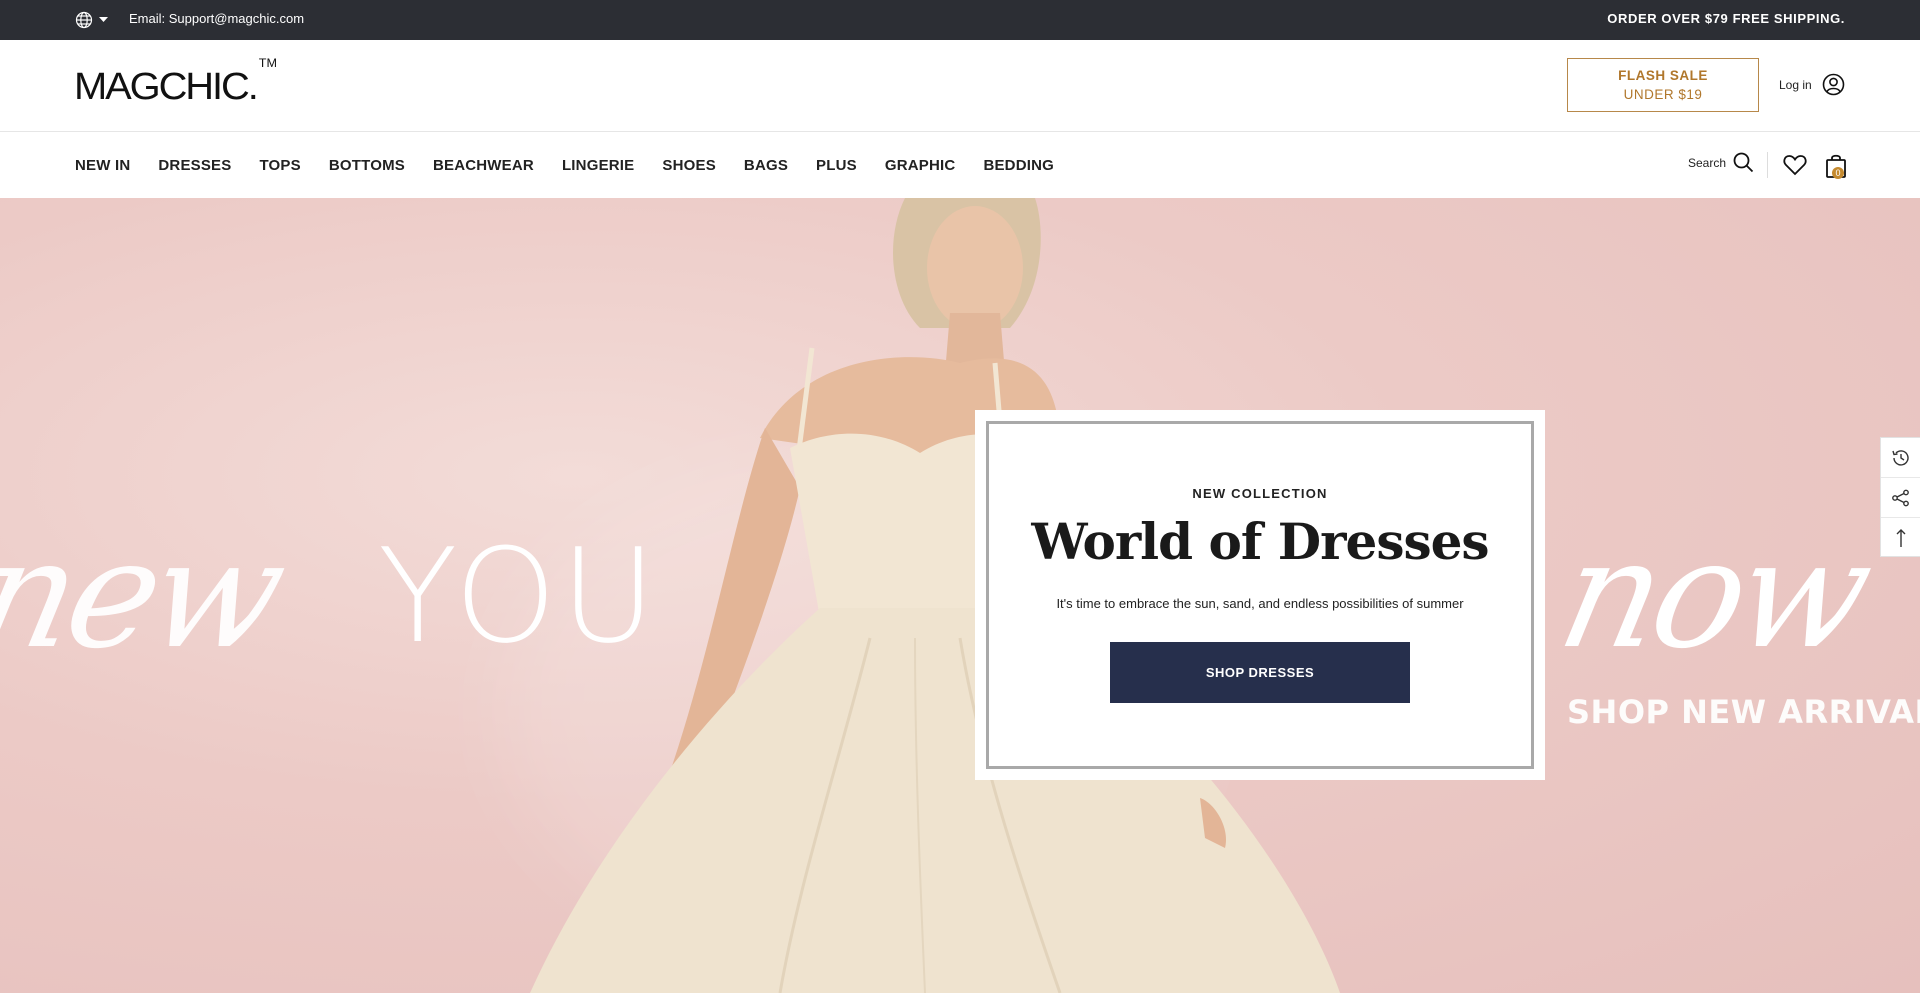 The height and width of the screenshot is (993, 1920). I want to click on hero-shop-new-arrival-text: SHOP NEW ARRIVAL, so click(1743, 712).